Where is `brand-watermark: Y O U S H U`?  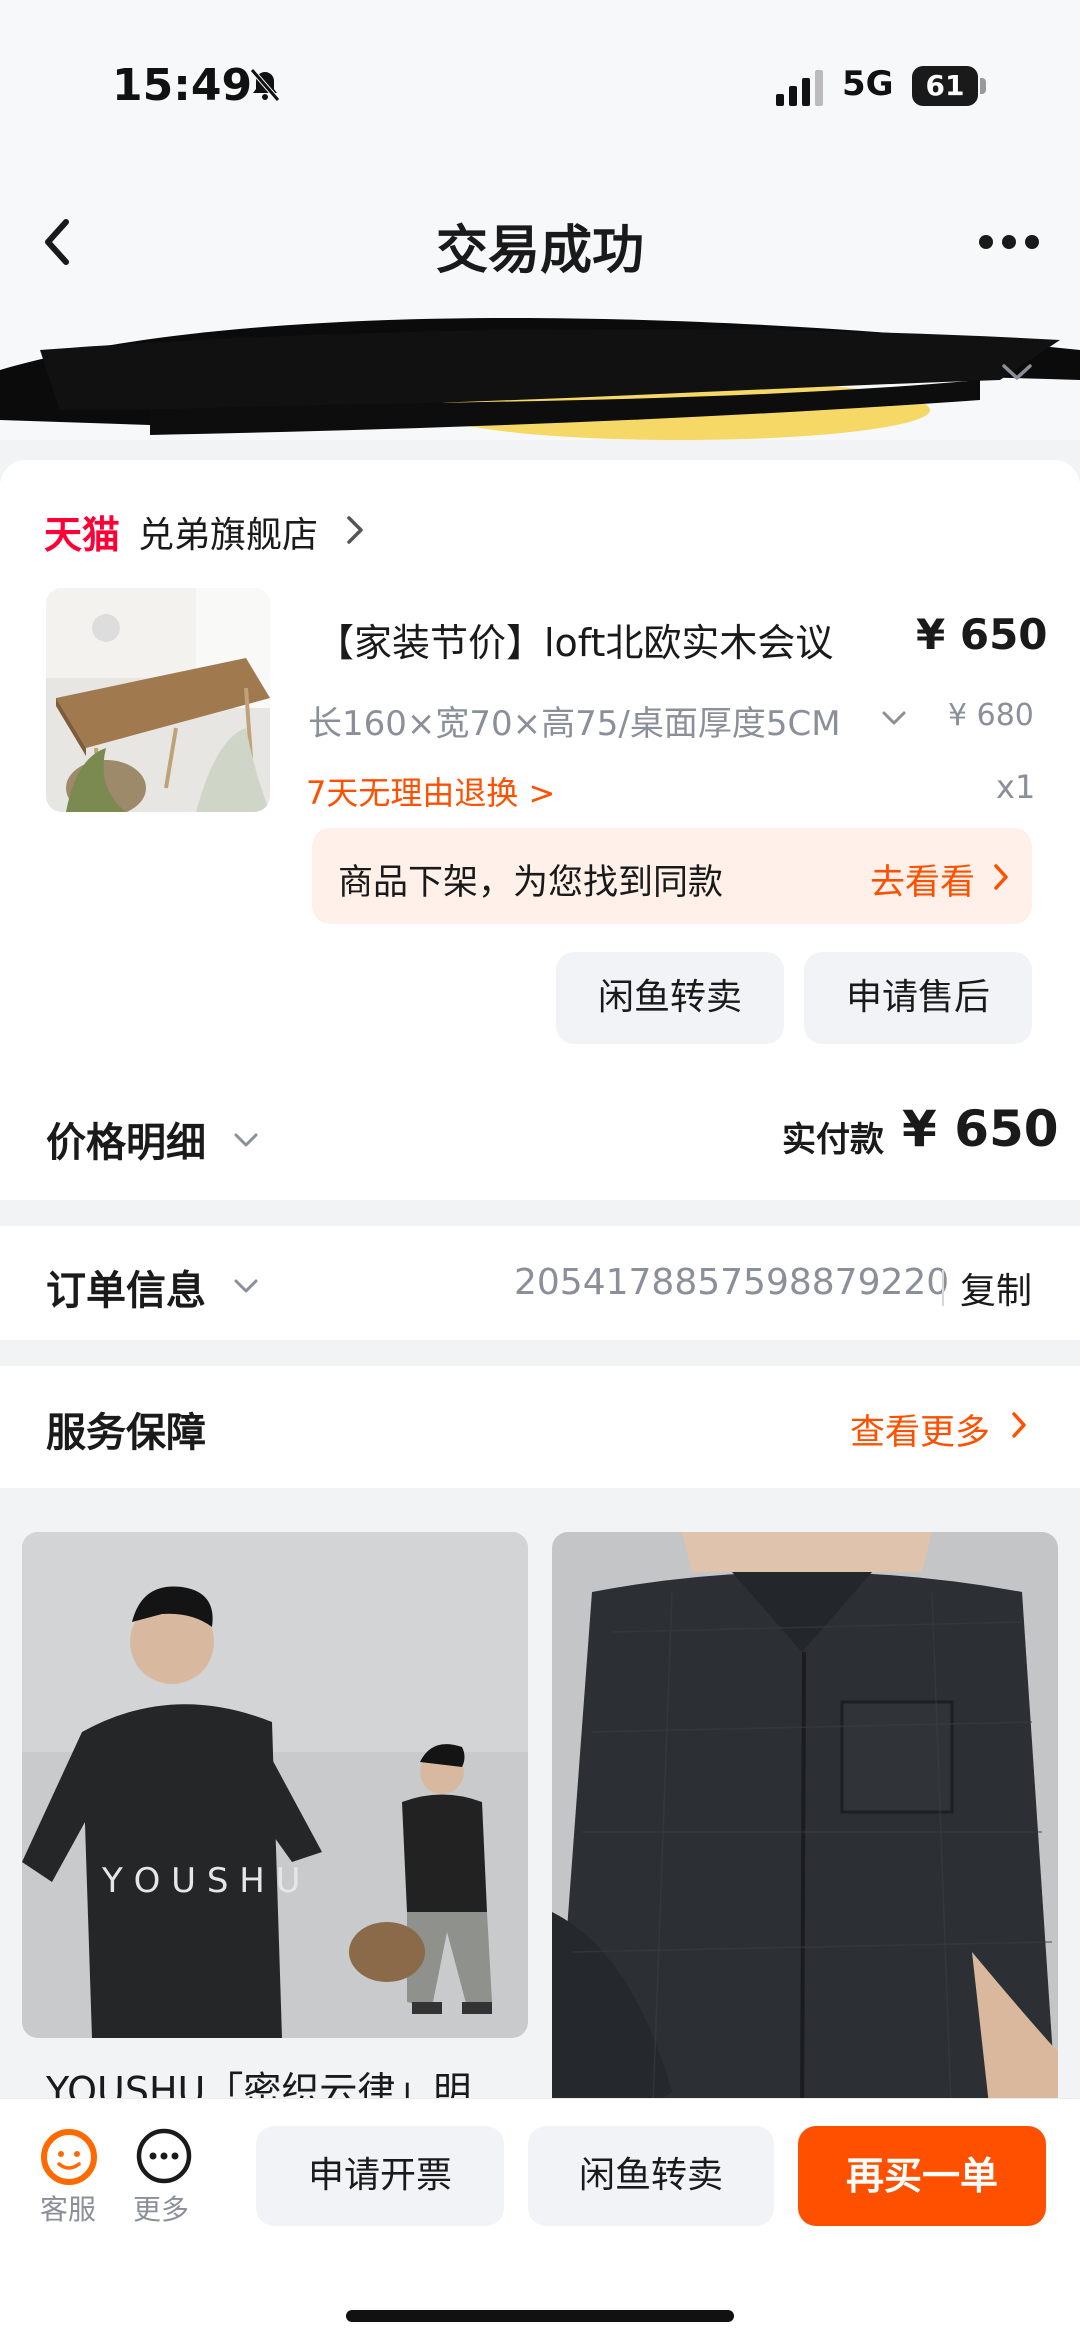 brand-watermark: Y O U S H U is located at coordinates (201, 1881).